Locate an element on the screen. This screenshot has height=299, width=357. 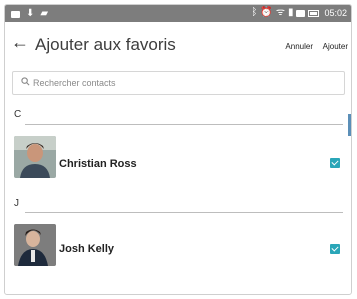
download-icon: ⬇ is located at coordinates (30, 13).